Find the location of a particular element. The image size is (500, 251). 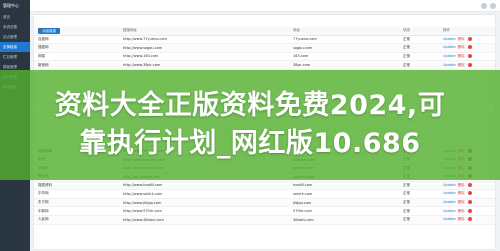

cell-name: 人民网 is located at coordinates (76, 220).